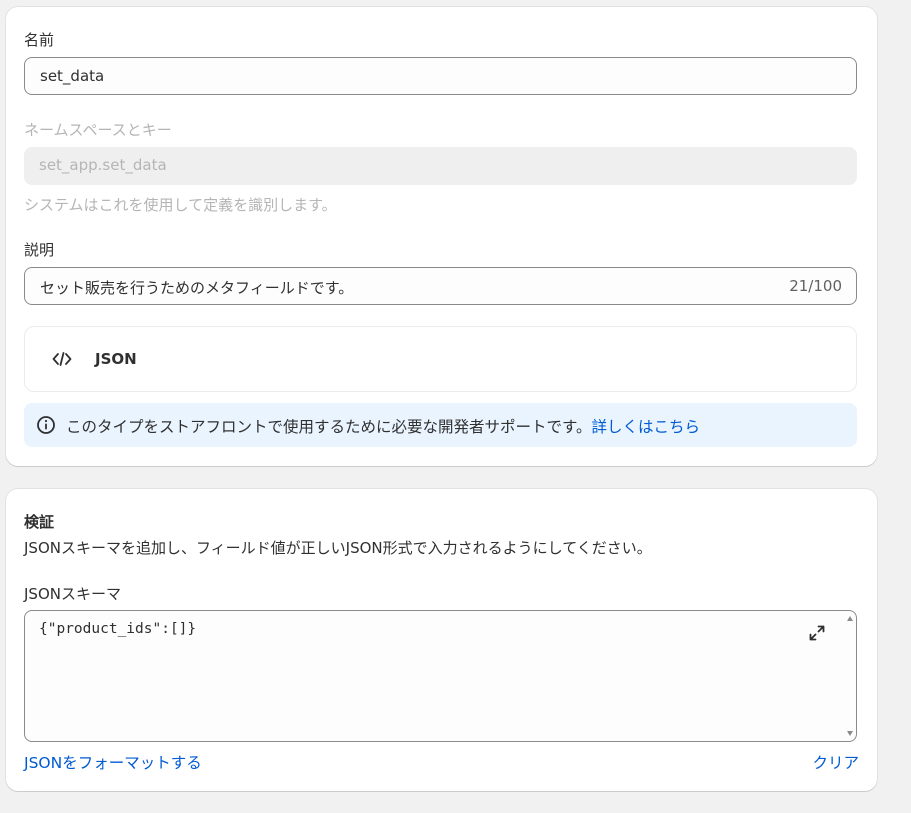  I want to click on name-label: 名前, so click(39, 40).